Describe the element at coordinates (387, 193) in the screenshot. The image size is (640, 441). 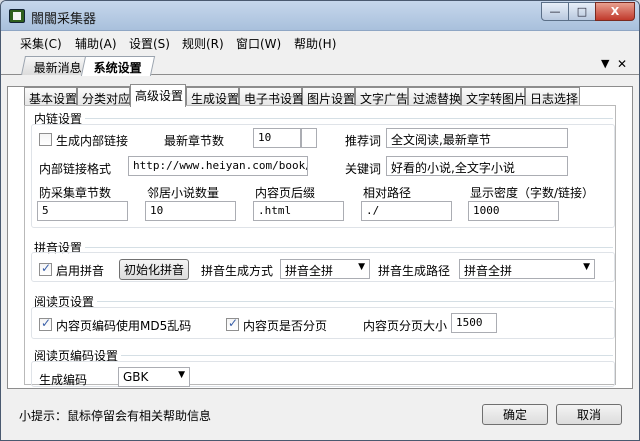
I see `relative-path-label: 相对路径` at that location.